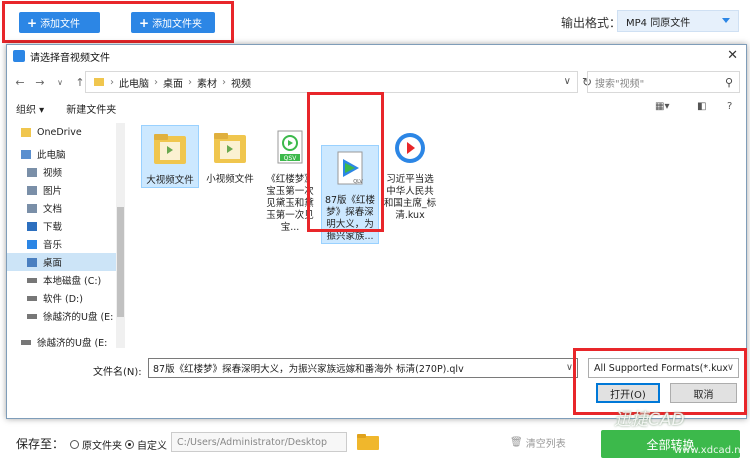 The image size is (750, 466). I want to click on clear-list-button: 🗑 清空列表, so click(538, 442).